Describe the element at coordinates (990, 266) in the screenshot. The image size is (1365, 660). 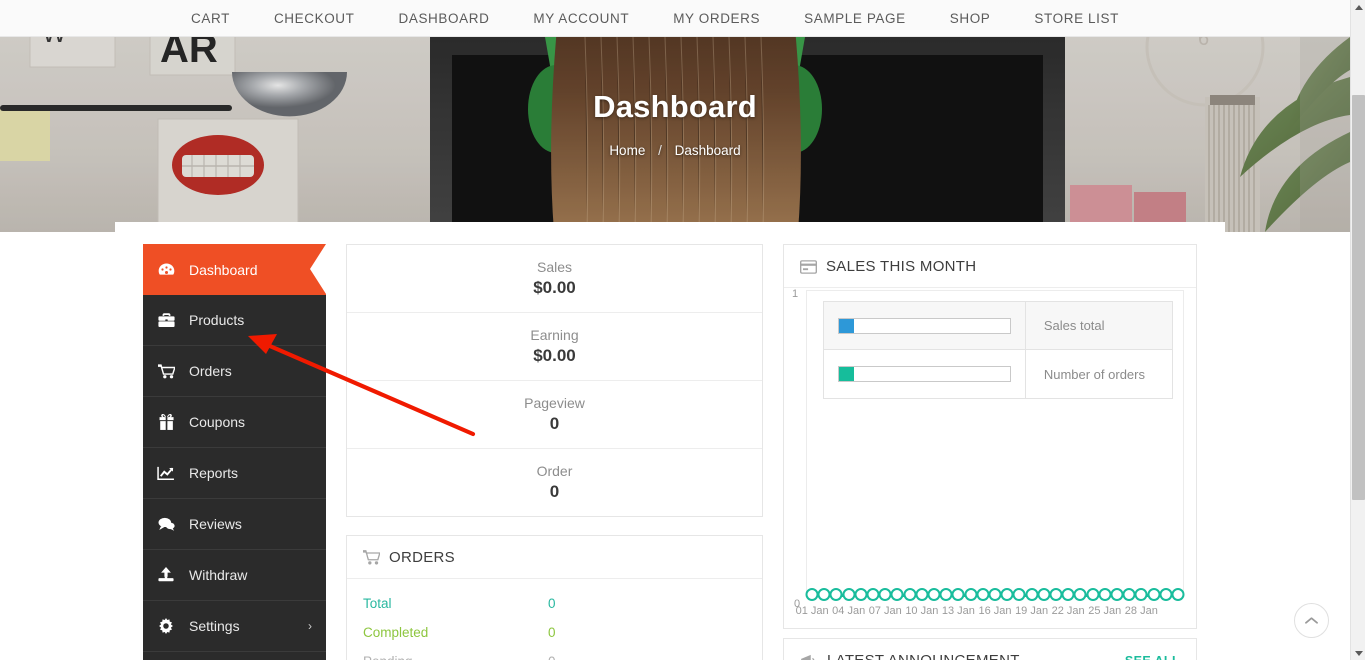
I see `sales-card-header: SALES THIS MONTH` at that location.